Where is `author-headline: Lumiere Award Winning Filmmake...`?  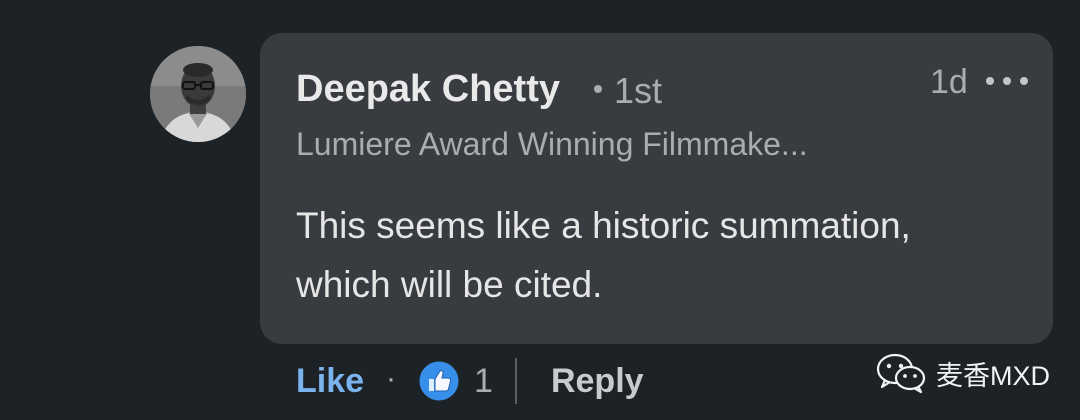 author-headline: Lumiere Award Winning Filmmake... is located at coordinates (552, 144).